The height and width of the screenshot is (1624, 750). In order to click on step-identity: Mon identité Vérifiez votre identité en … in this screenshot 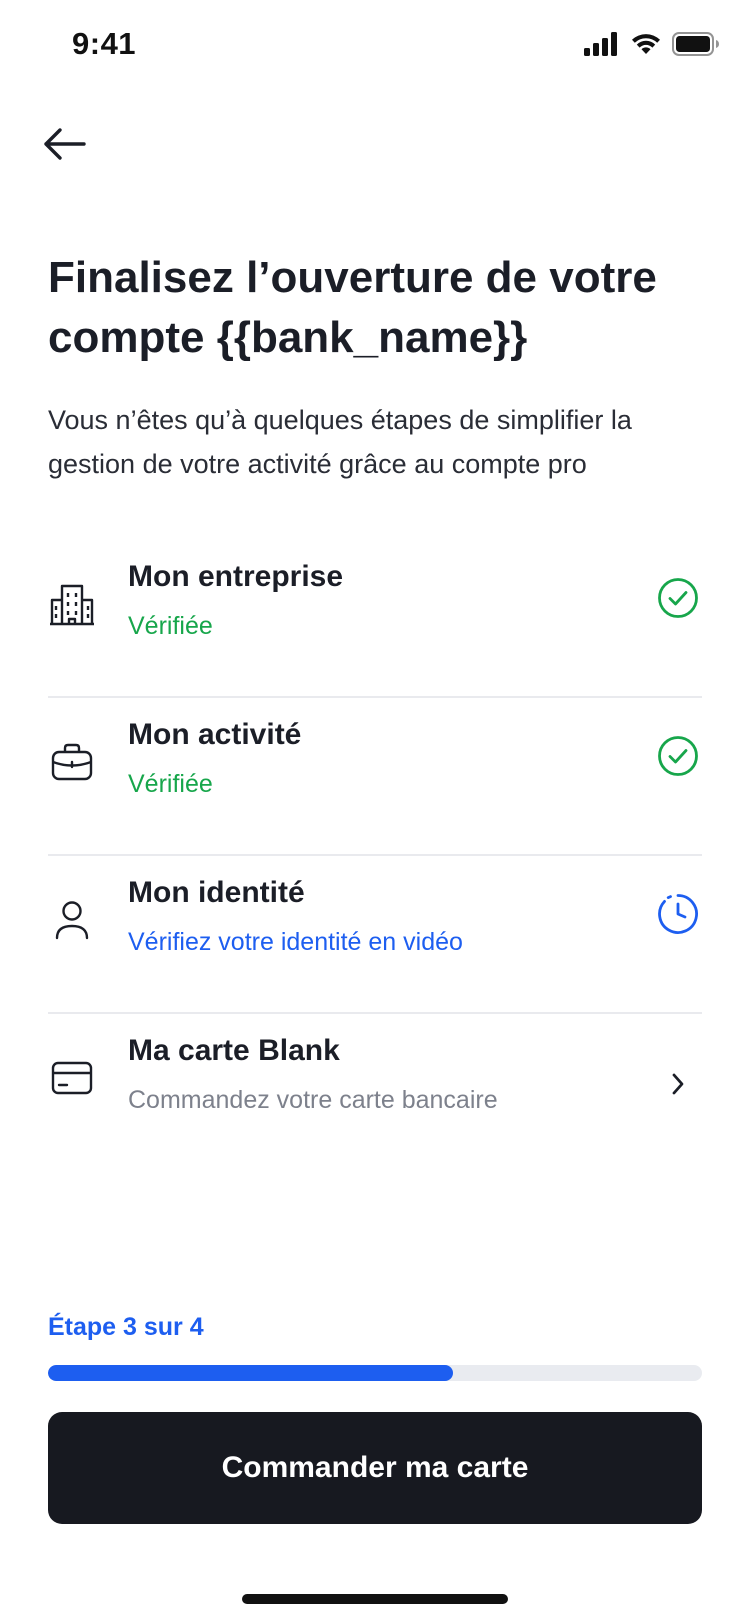, I will do `click(375, 935)`.